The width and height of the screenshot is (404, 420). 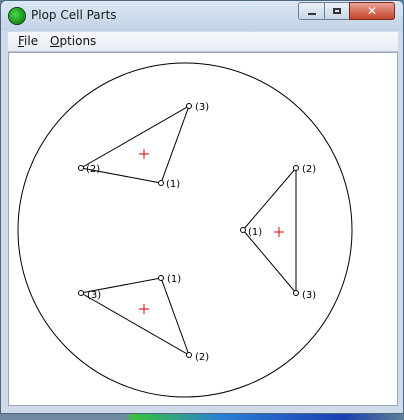 What do you see at coordinates (203, 42) in the screenshot?
I see `menu-bar: File Options` at bounding box center [203, 42].